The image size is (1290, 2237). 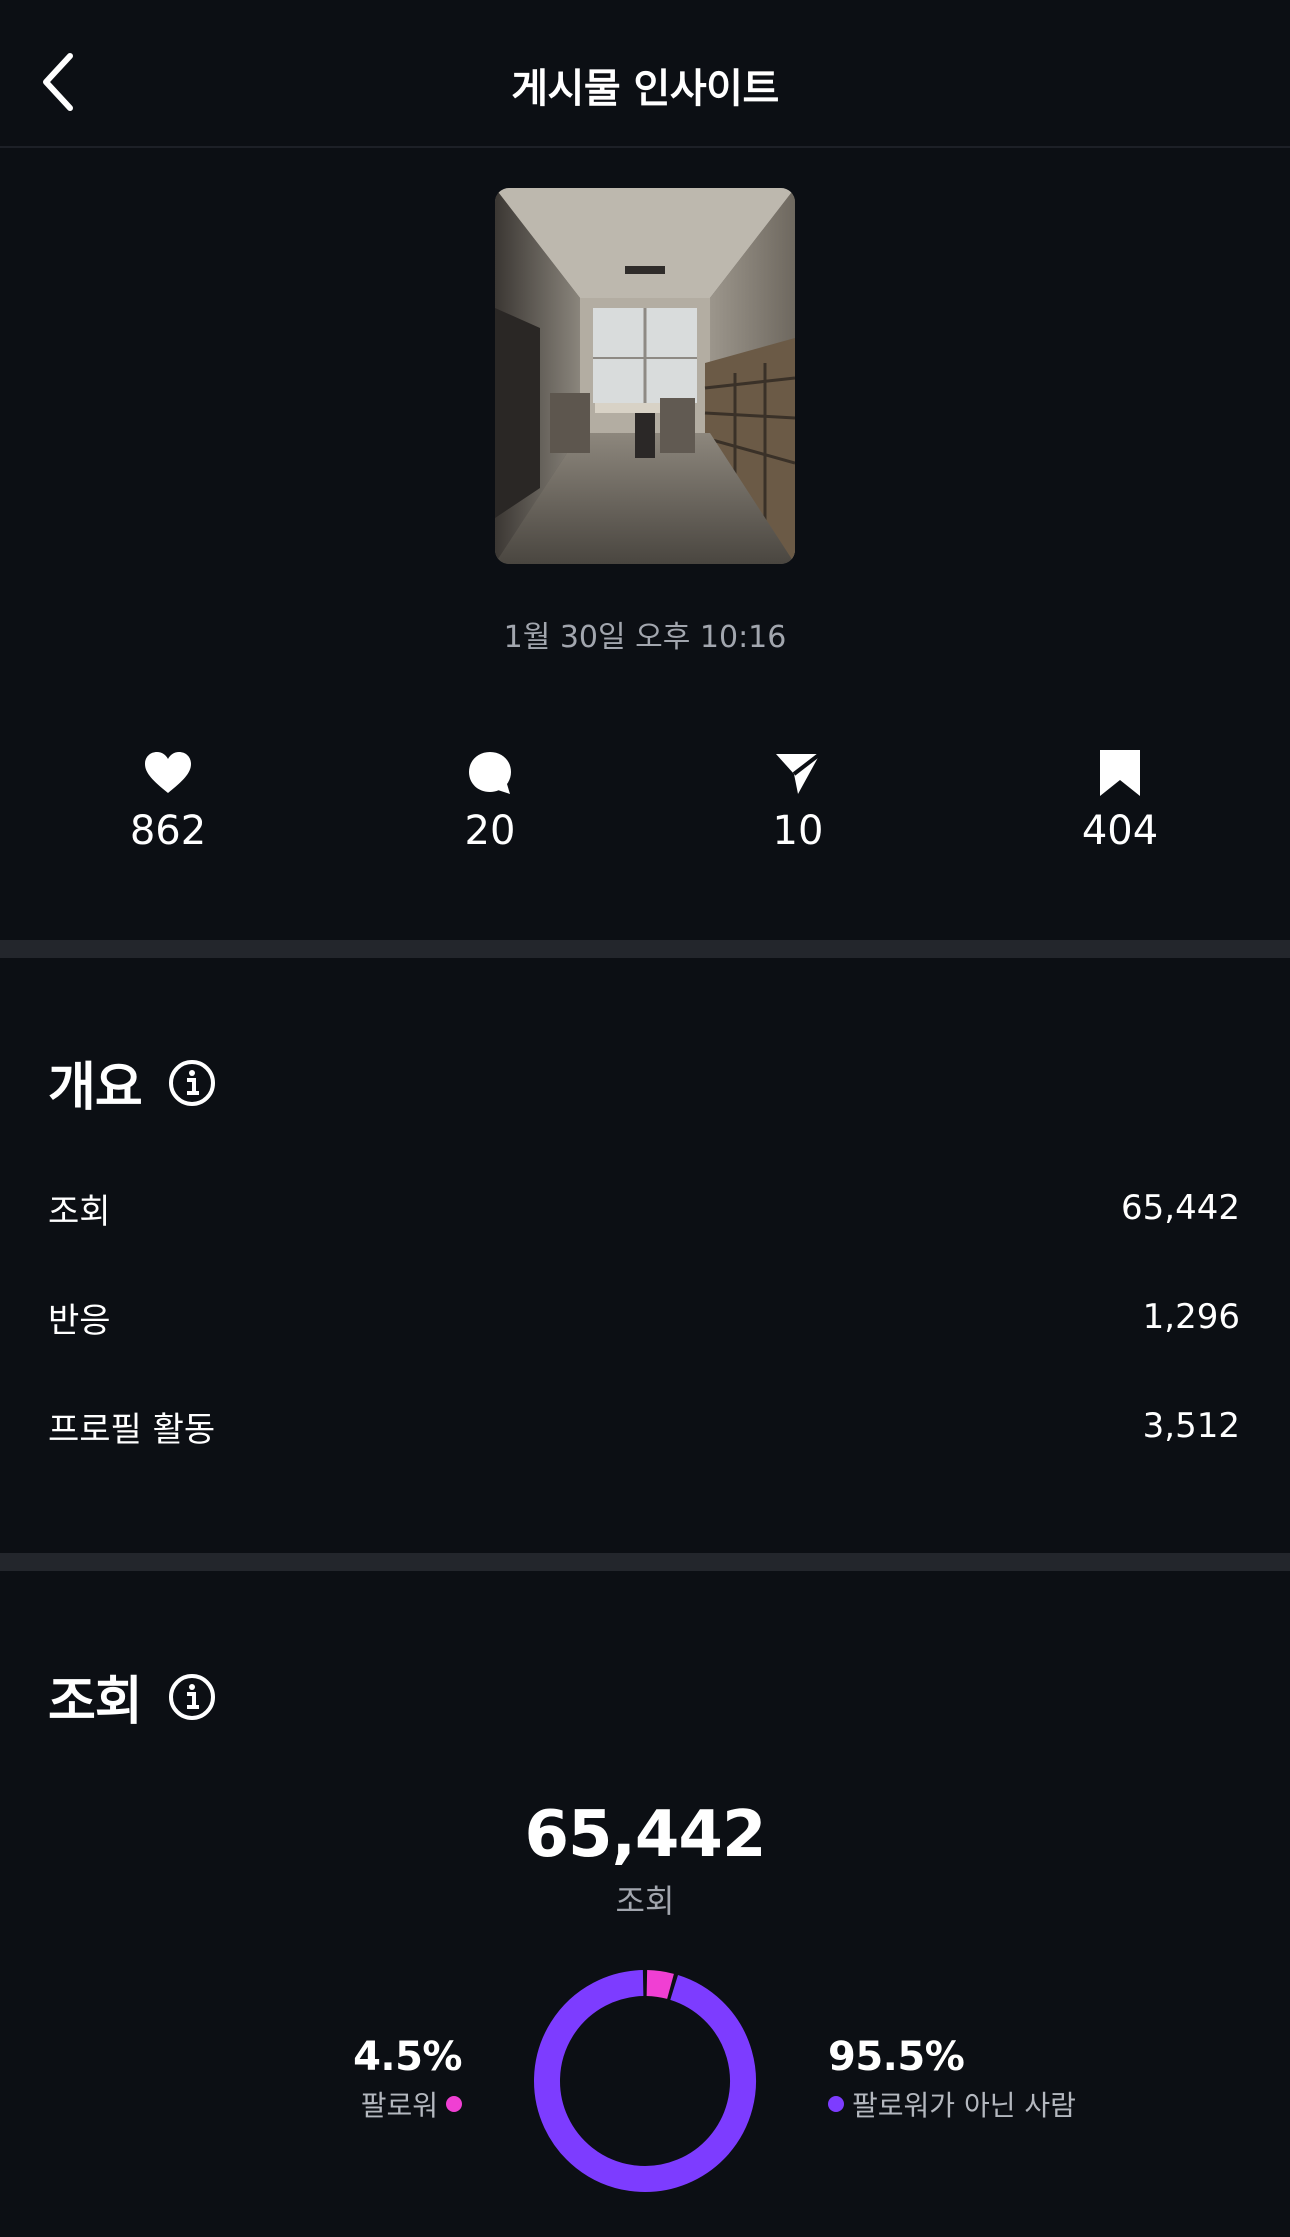 What do you see at coordinates (660, 1985) in the screenshot?
I see `donut-slice-followers` at bounding box center [660, 1985].